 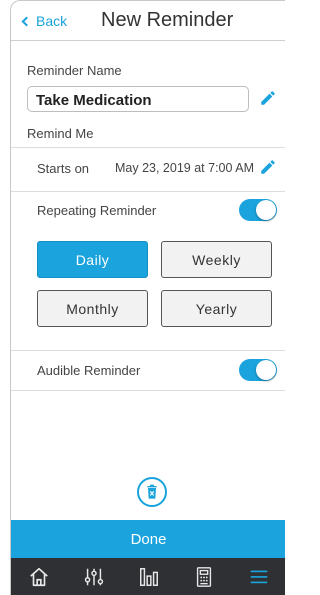 What do you see at coordinates (26, 21) in the screenshot?
I see `chevron-left-icon` at bounding box center [26, 21].